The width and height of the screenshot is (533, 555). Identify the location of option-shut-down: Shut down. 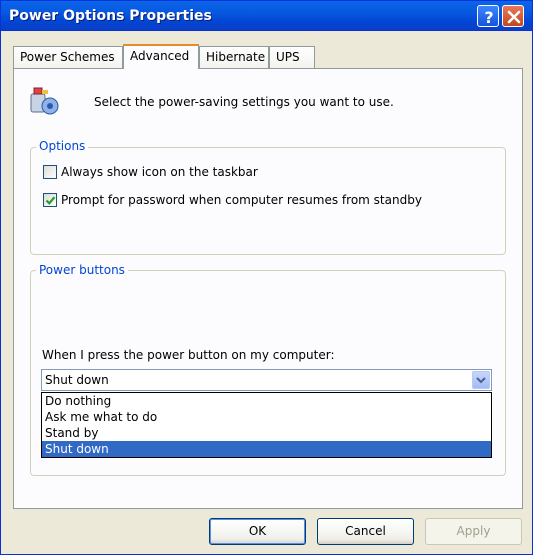
(266, 449).